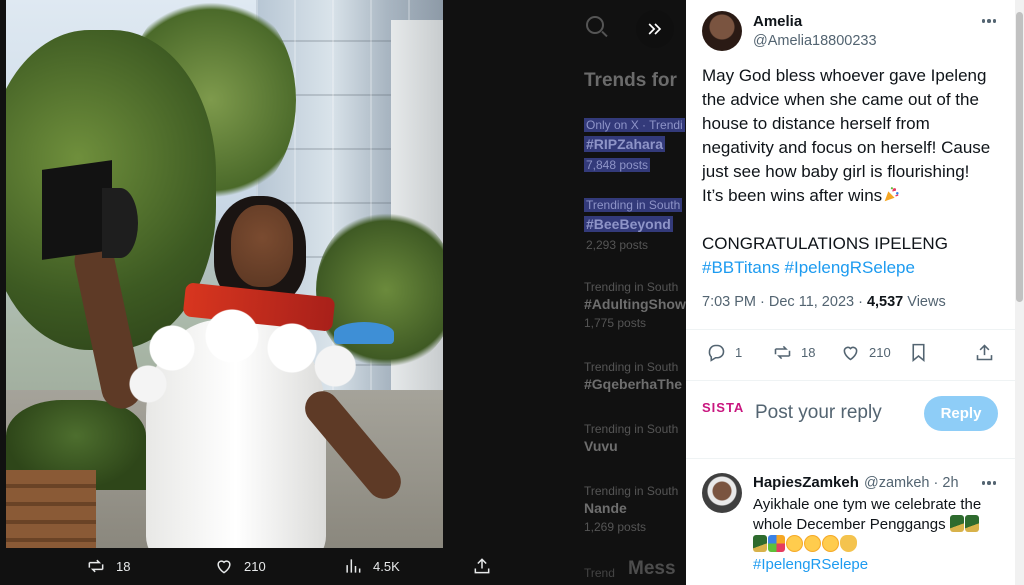 The height and width of the screenshot is (585, 1024). I want to click on author-name: Amelia, so click(777, 21).